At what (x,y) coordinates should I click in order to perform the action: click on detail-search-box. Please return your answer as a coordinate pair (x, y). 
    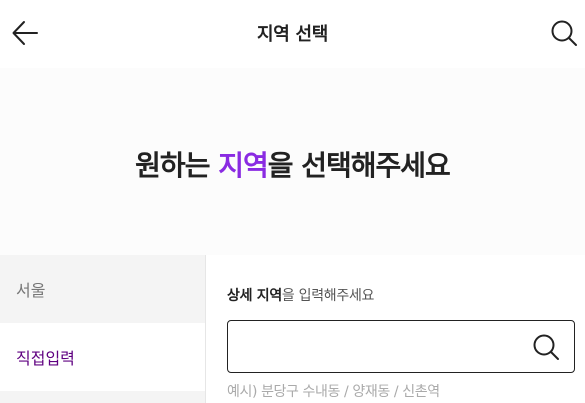
    Looking at the image, I should click on (401, 346).